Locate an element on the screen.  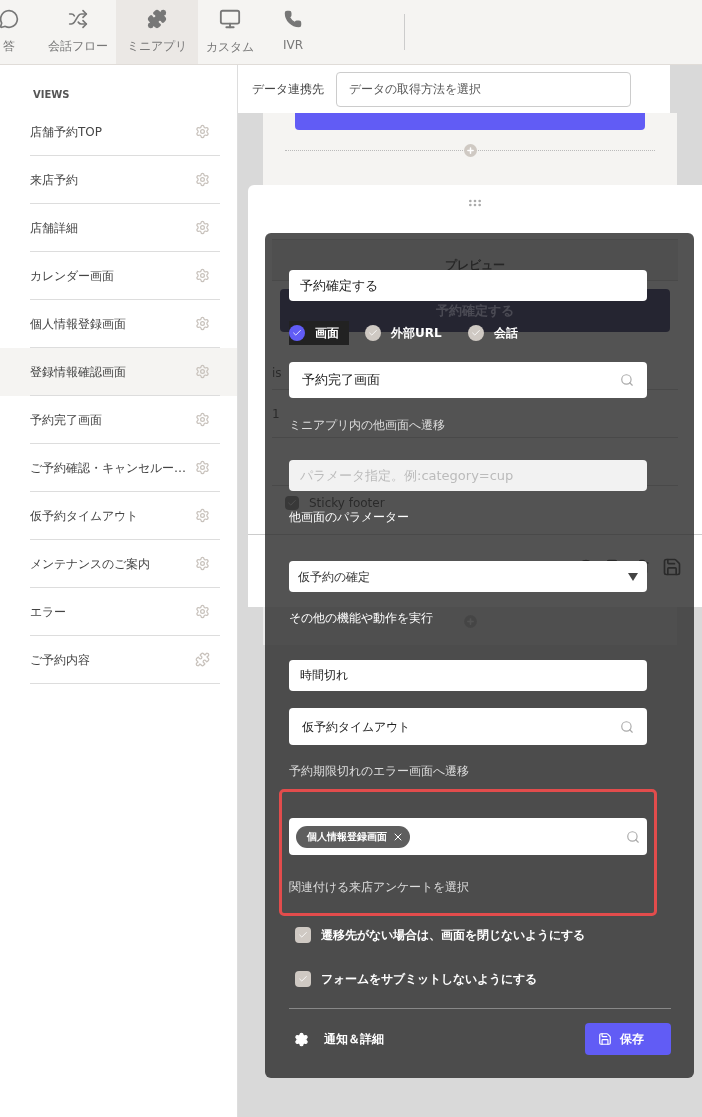
search-field: 予約完了画面 is located at coordinates (468, 380).